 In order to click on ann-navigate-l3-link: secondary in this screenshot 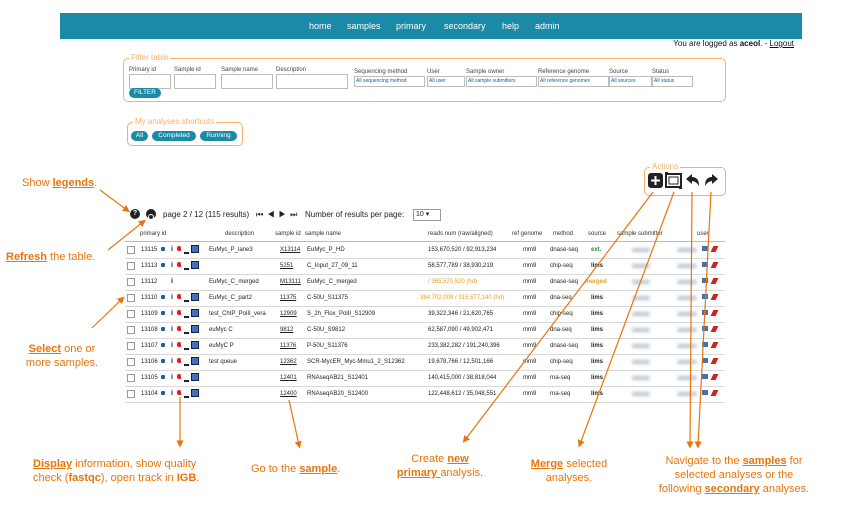, I will do `click(732, 489)`.